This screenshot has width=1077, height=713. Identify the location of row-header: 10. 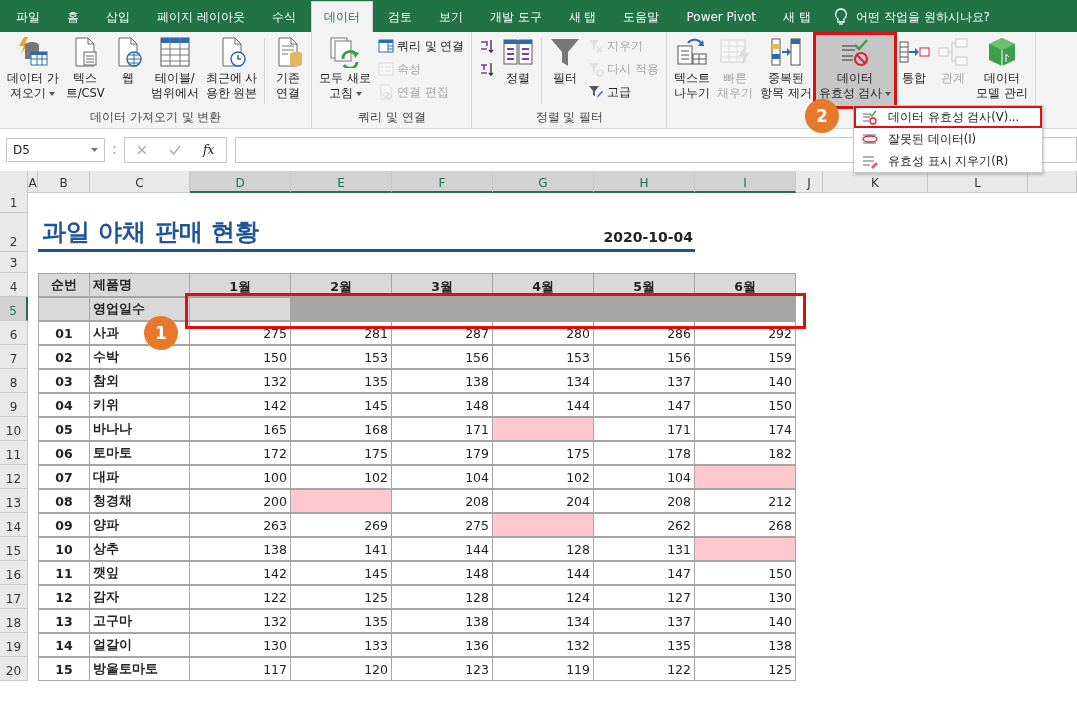
(14, 429).